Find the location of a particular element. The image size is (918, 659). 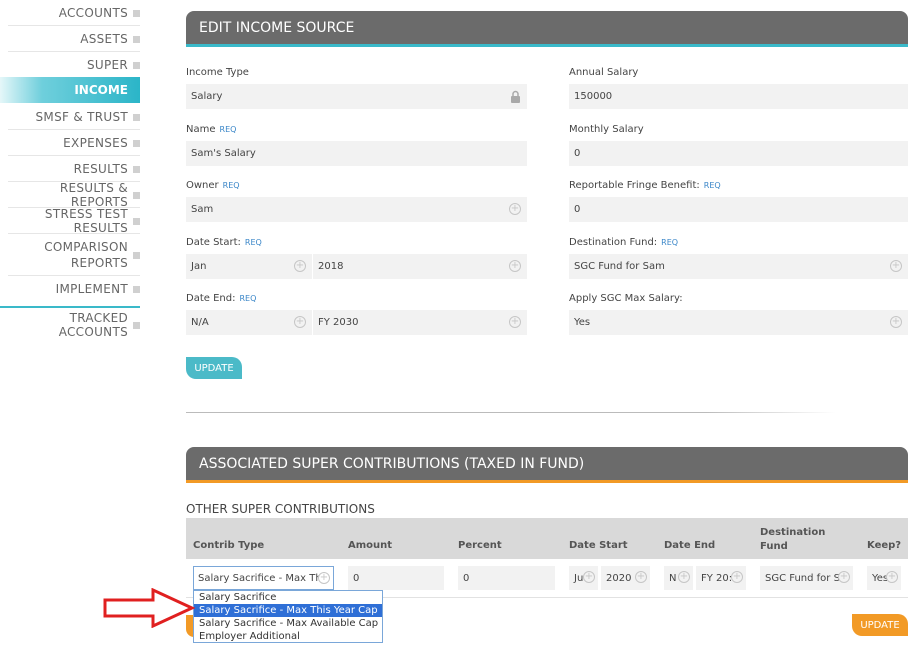

annual-salary-label: Annual Salary is located at coordinates (603, 72).